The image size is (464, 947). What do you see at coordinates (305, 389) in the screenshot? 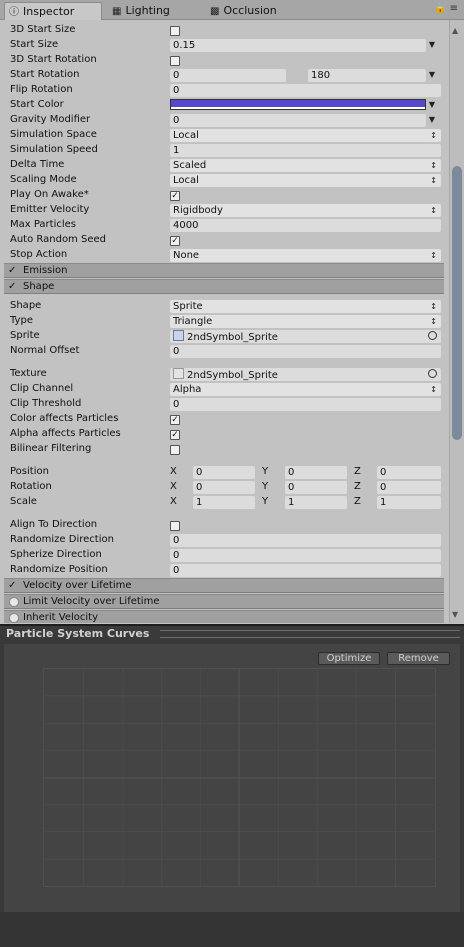
I see `clip-channel-dropdown: Alpha ↕` at bounding box center [305, 389].